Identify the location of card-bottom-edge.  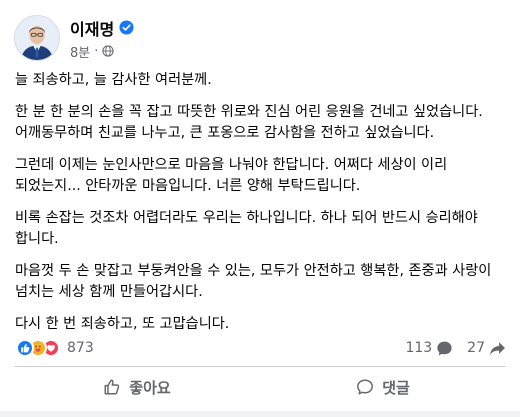
(260, 414).